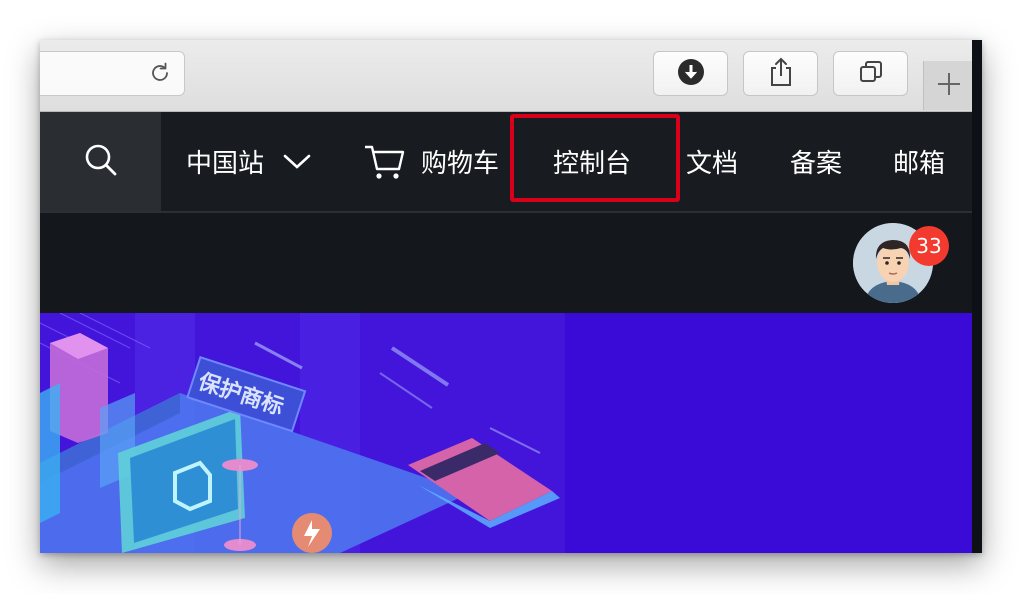 The width and height of the screenshot is (1022, 594). I want to click on icp-filing-link: 备案, so click(816, 161).